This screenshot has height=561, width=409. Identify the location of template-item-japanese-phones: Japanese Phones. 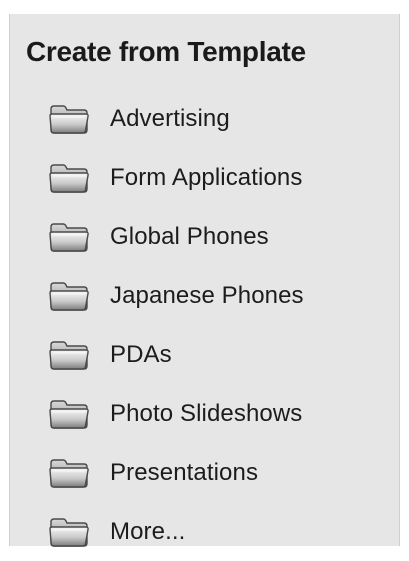
(176, 295).